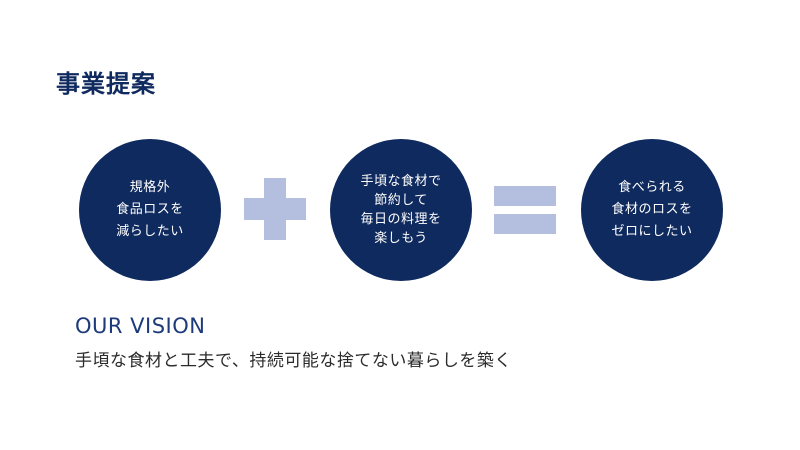  I want to click on concept-circle-food-loss: 規格外 食品ロスを 減らしたい, so click(150, 210).